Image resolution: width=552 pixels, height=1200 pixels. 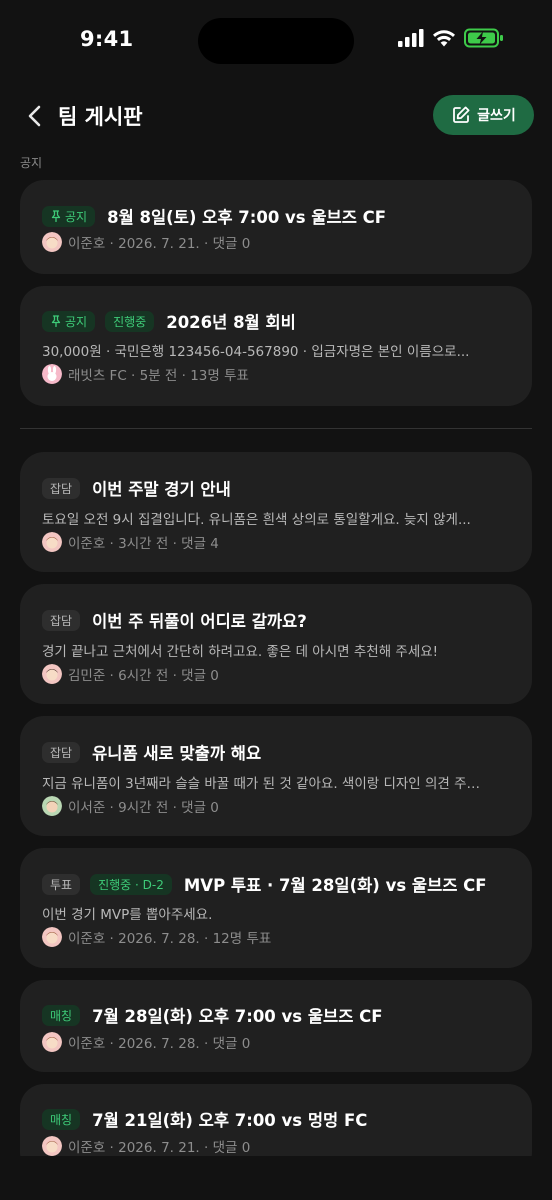 What do you see at coordinates (276, 1178) in the screenshot?
I see `bottom-cutoff` at bounding box center [276, 1178].